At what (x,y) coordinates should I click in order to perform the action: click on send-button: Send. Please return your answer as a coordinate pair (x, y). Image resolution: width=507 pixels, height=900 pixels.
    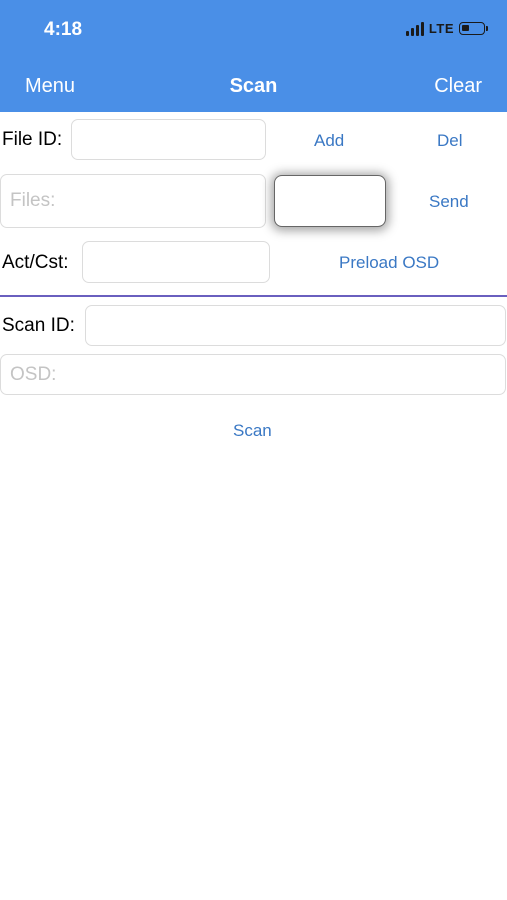
    Looking at the image, I should click on (449, 202).